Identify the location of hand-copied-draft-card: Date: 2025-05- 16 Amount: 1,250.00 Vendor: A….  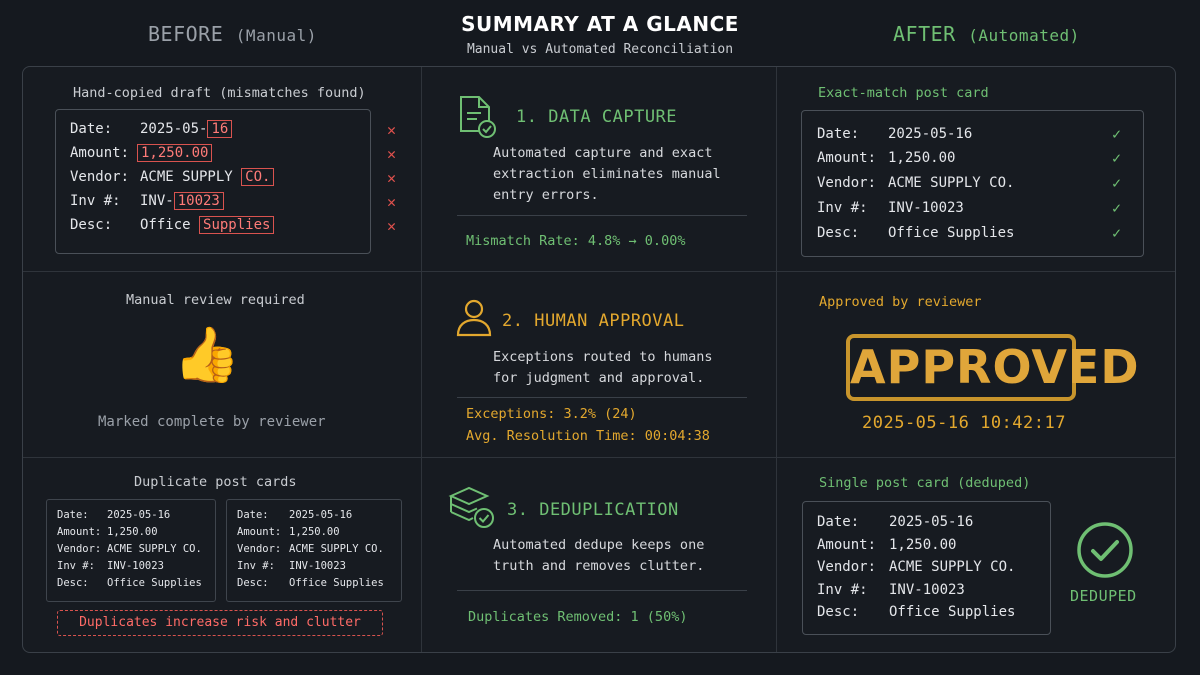
(213, 181).